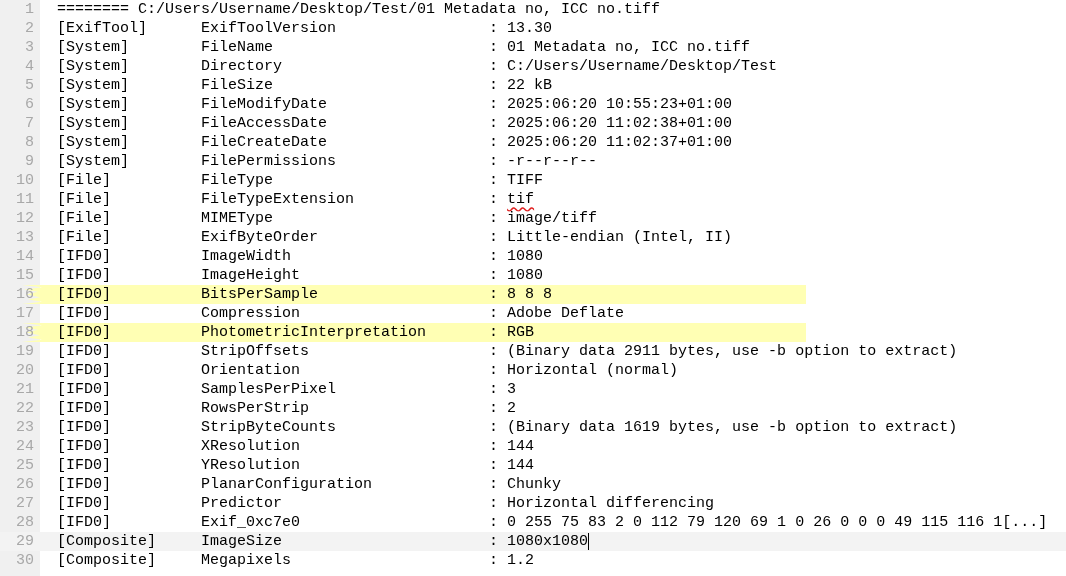 Image resolution: width=1066 pixels, height=576 pixels. I want to click on tag-name: FileAccessDate, so click(264, 123).